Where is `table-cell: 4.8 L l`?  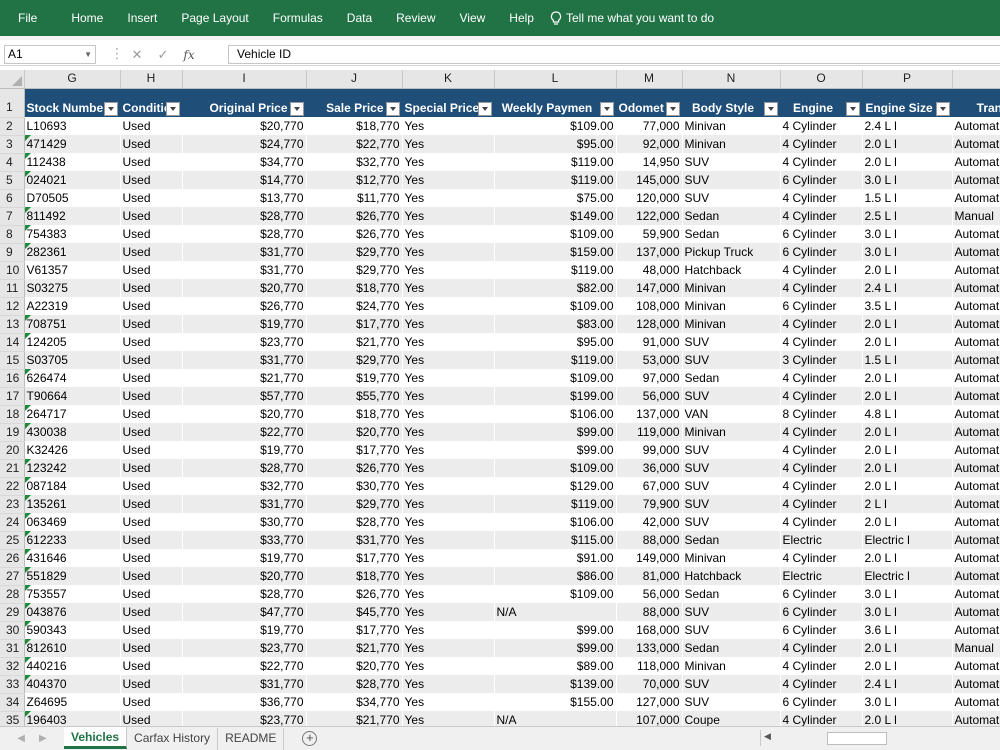
table-cell: 4.8 L l is located at coordinates (907, 414).